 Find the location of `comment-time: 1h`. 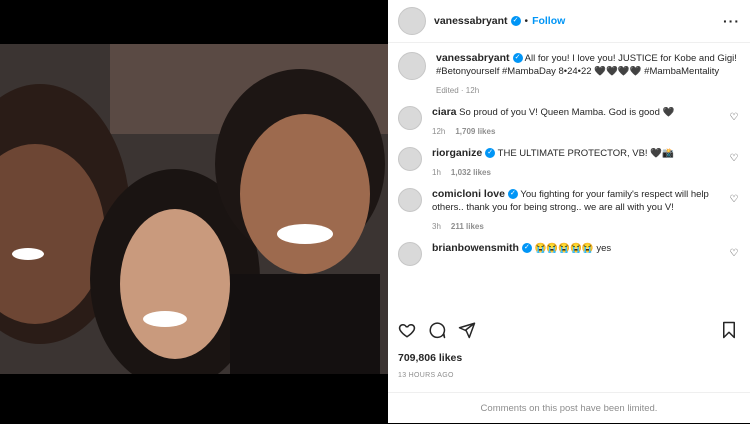

comment-time: 1h is located at coordinates (436, 172).